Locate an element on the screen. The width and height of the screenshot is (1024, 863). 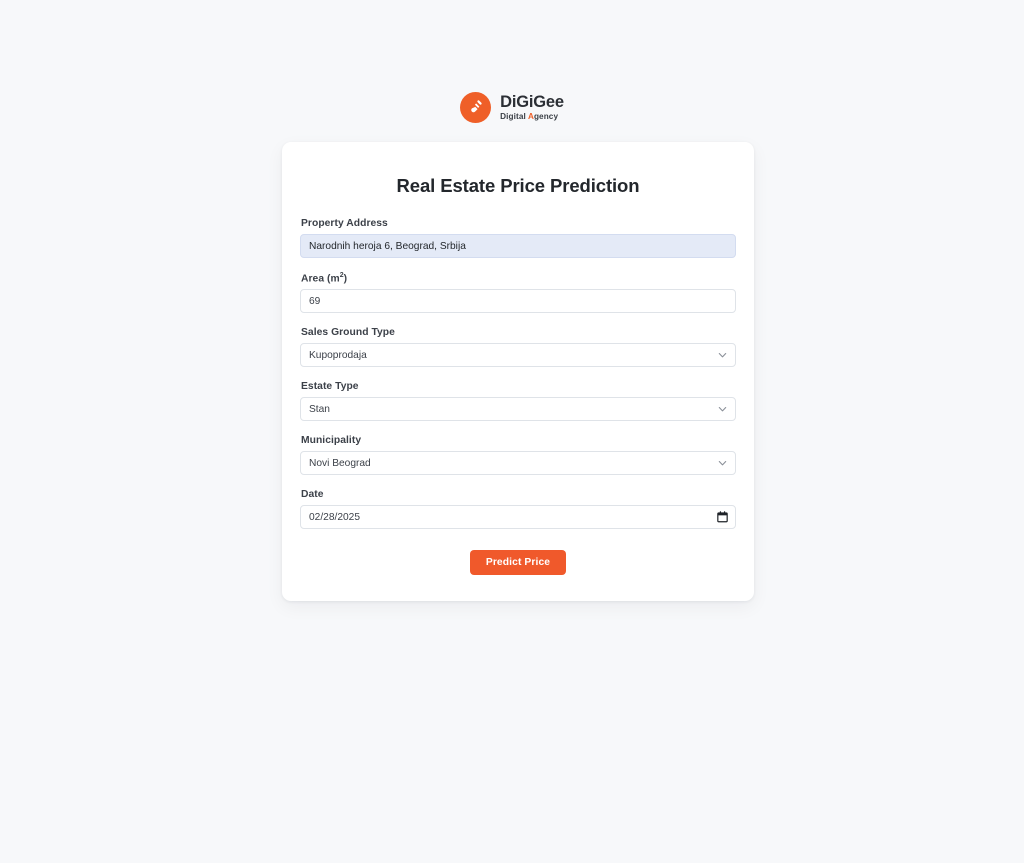
label-property-address: Property Address is located at coordinates (344, 223).